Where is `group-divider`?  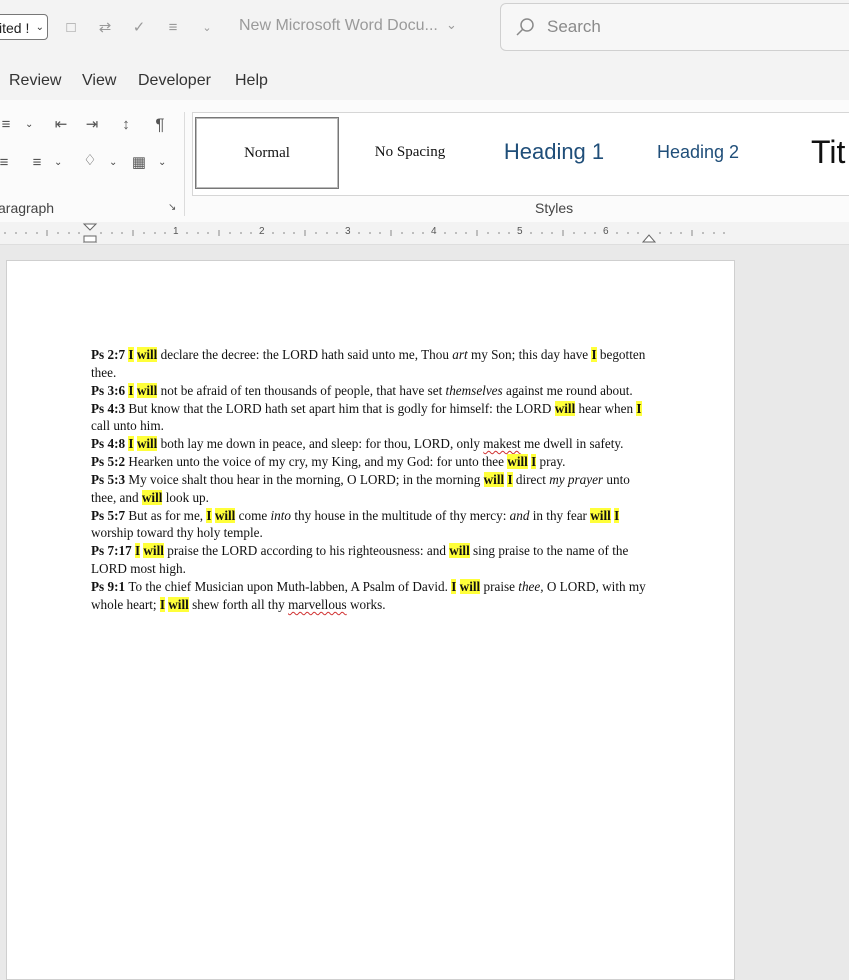 group-divider is located at coordinates (184, 164).